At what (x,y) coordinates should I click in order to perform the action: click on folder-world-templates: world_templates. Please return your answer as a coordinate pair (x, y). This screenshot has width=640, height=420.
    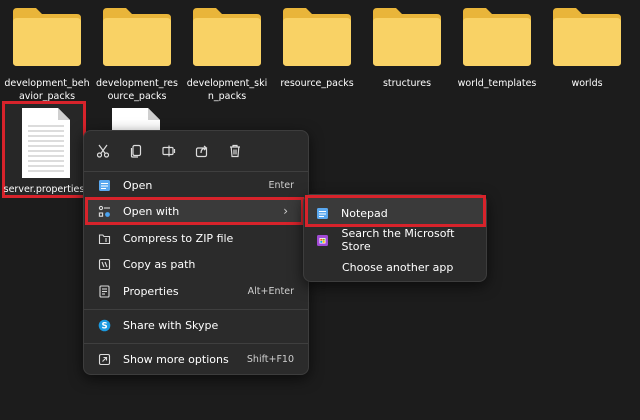
    Looking at the image, I should click on (497, 61).